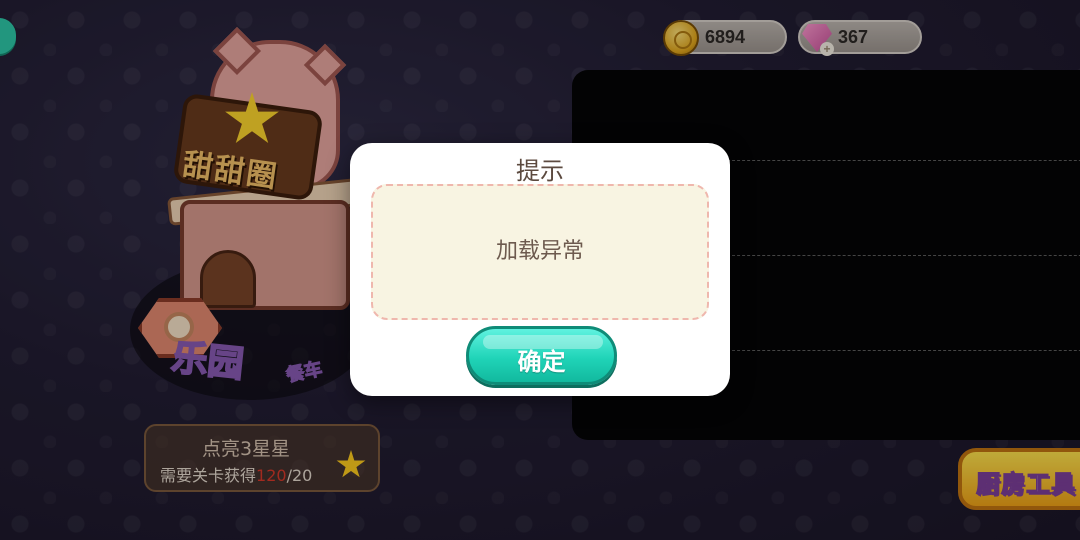 The width and height of the screenshot is (1080, 540). Describe the element at coordinates (541, 362) in the screenshot. I see `confirm-button-label: 确定` at that location.